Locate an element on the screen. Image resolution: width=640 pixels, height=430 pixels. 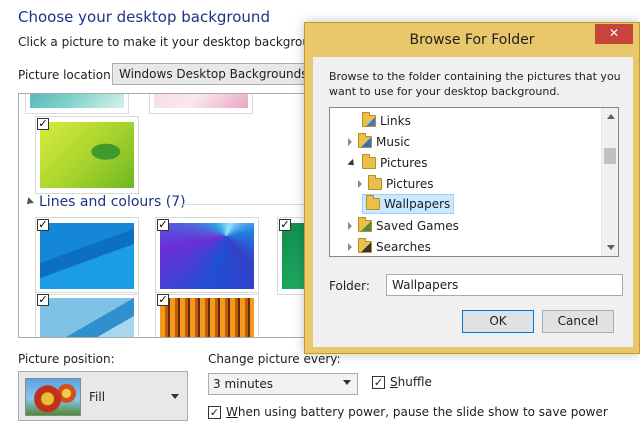
shuffle-checkbox: ✓ Shuffle is located at coordinates (402, 382).